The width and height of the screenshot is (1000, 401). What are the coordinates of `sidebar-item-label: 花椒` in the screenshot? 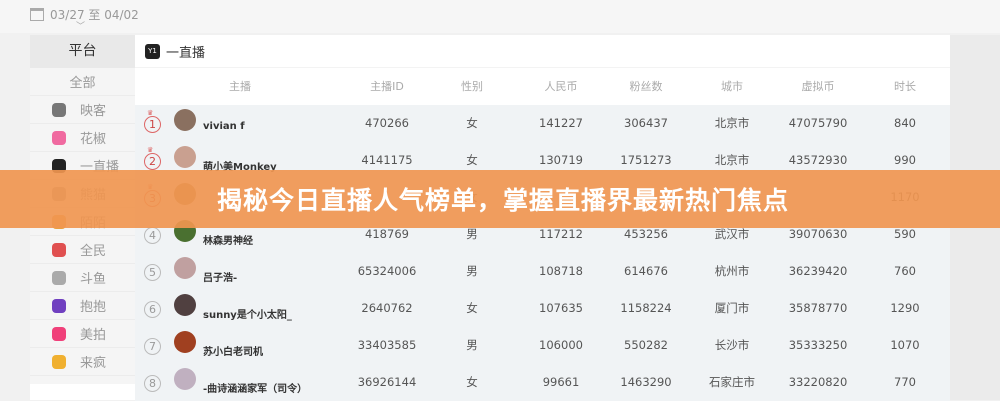 It's located at (93, 139).